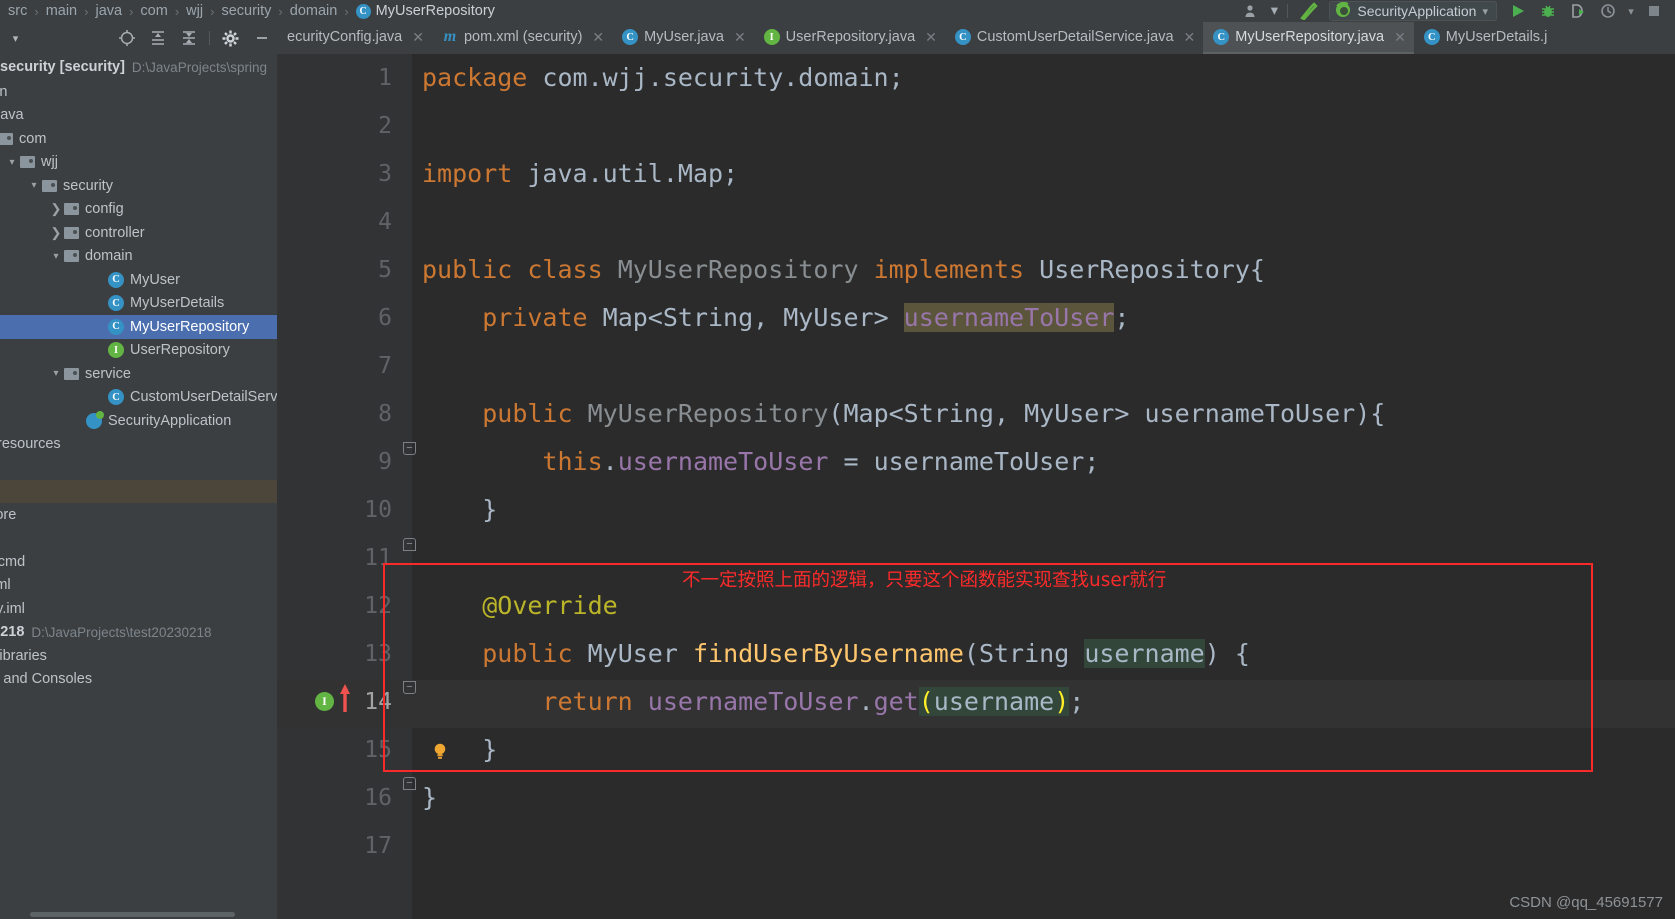 This screenshot has height=919, width=1675. I want to click on tree-item-resources: resources, so click(138, 445).